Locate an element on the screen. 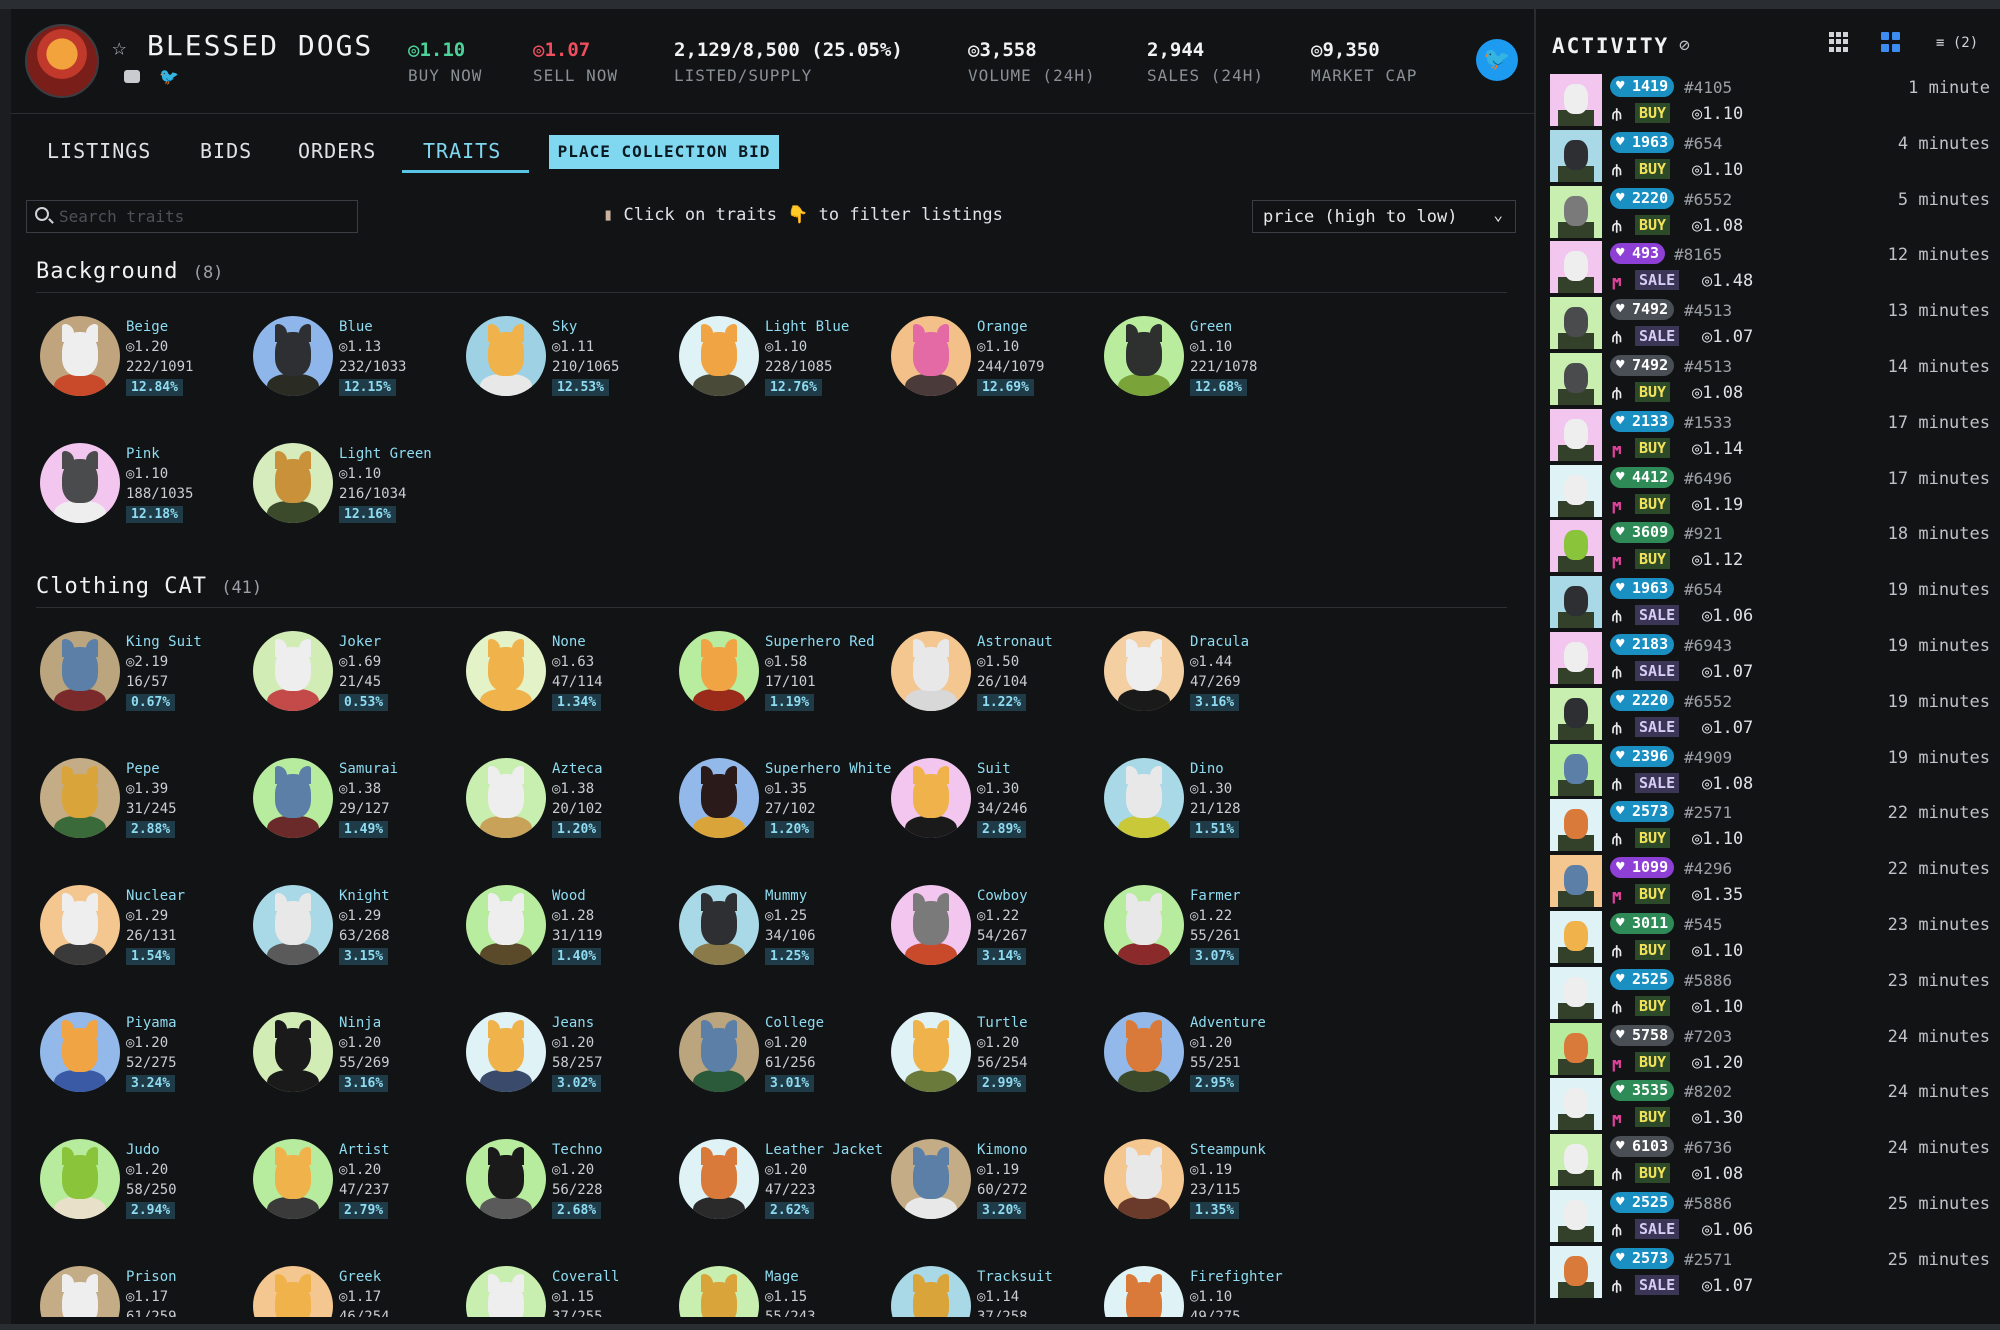 This screenshot has width=2000, height=1330. trait-card: Knight ◎1.29 63/268 3.15% is located at coordinates (351, 940).